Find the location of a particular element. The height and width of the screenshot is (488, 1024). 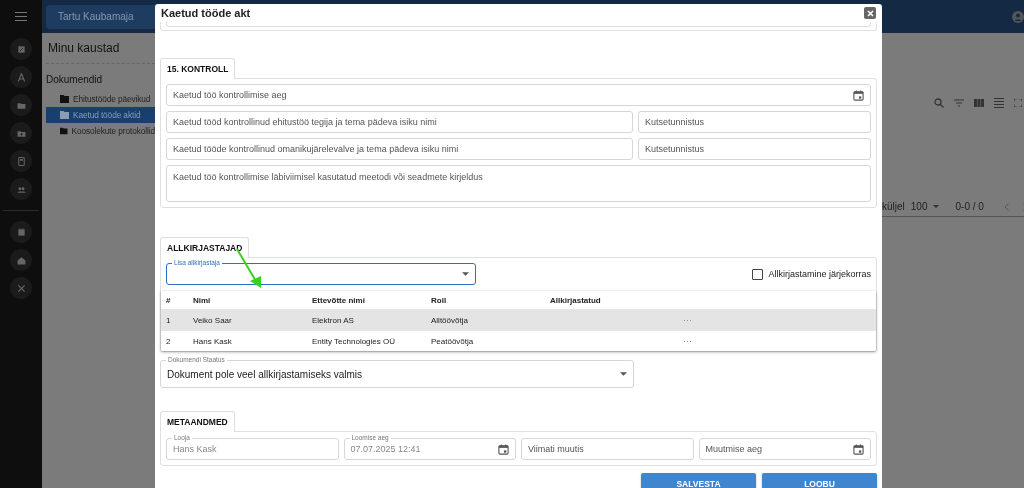

column-header: # is located at coordinates (169, 300).